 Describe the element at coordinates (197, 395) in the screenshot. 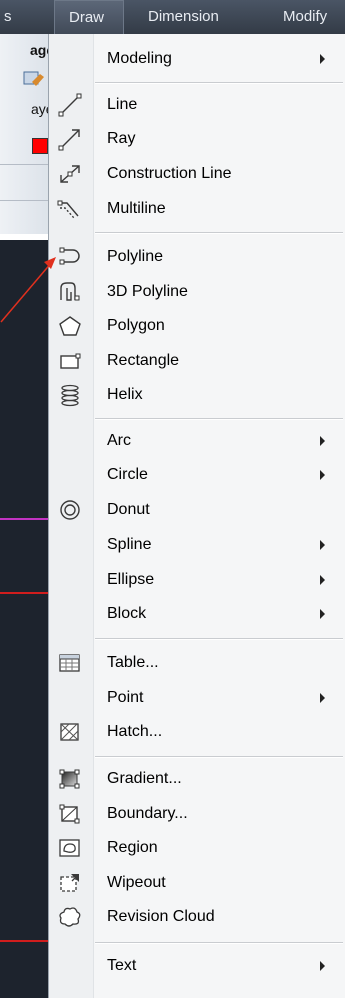

I see `menu-item-helix: Helix` at that location.